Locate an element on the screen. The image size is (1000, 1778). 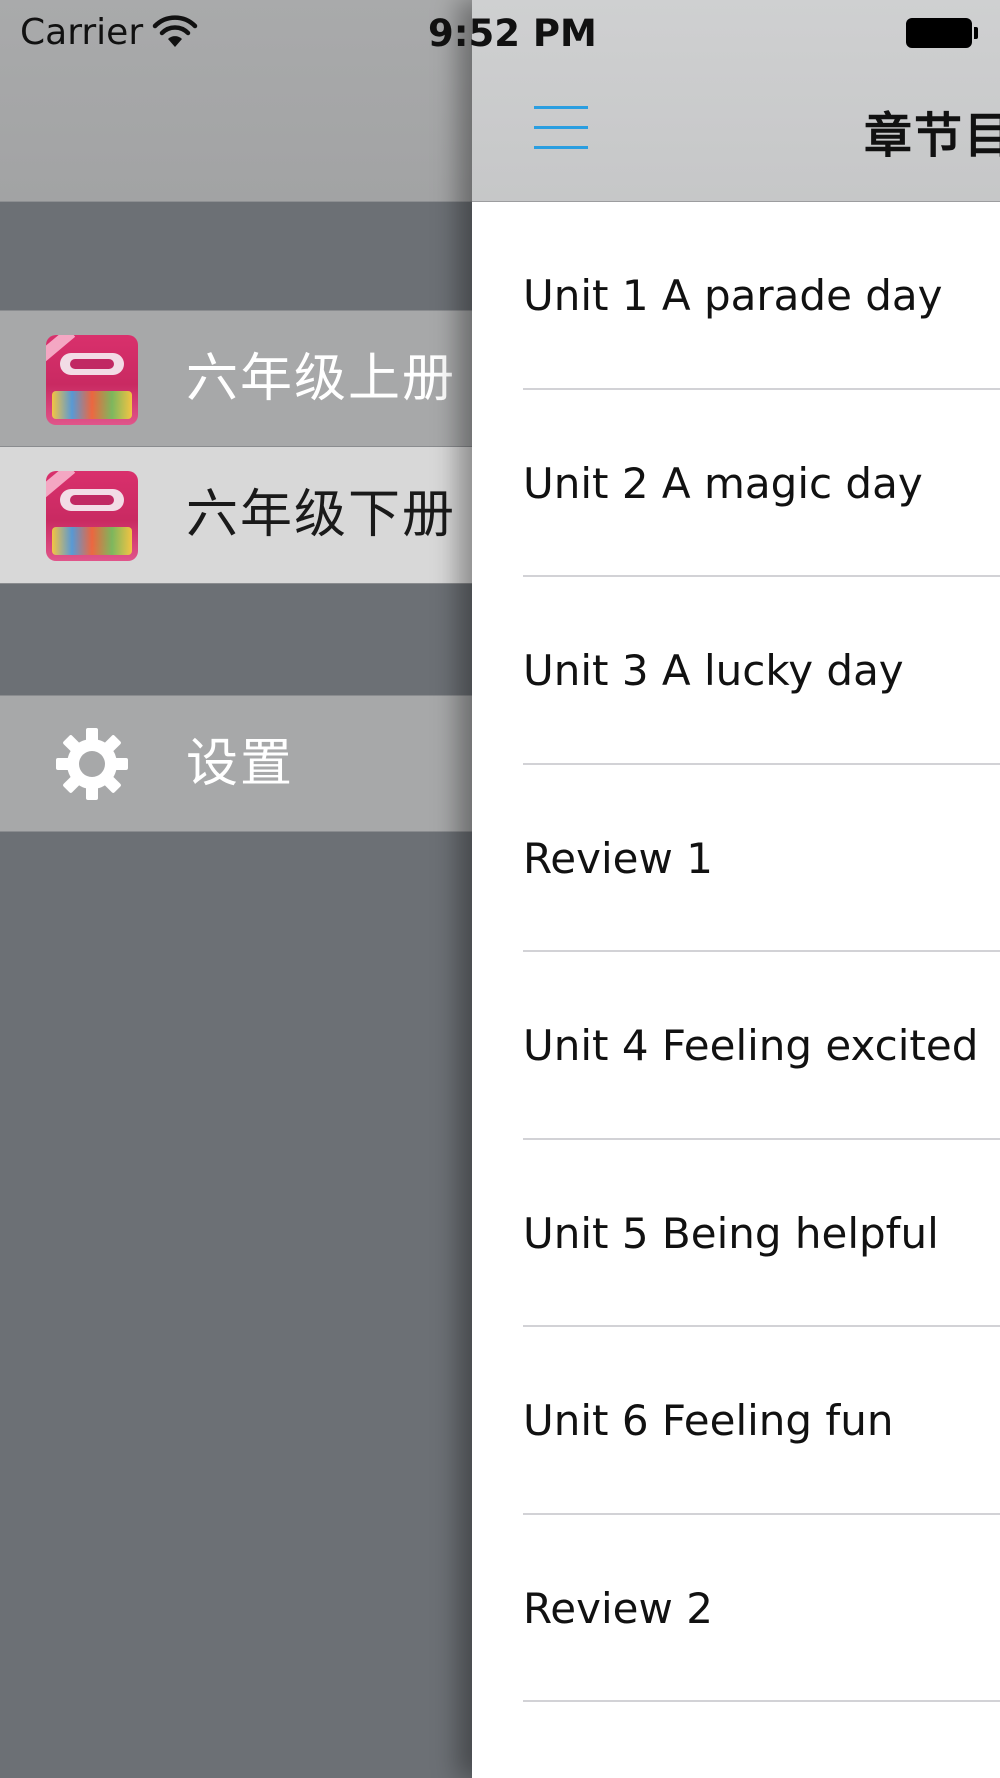
sidebar-item-label: 六年级下册 is located at coordinates (321, 515).